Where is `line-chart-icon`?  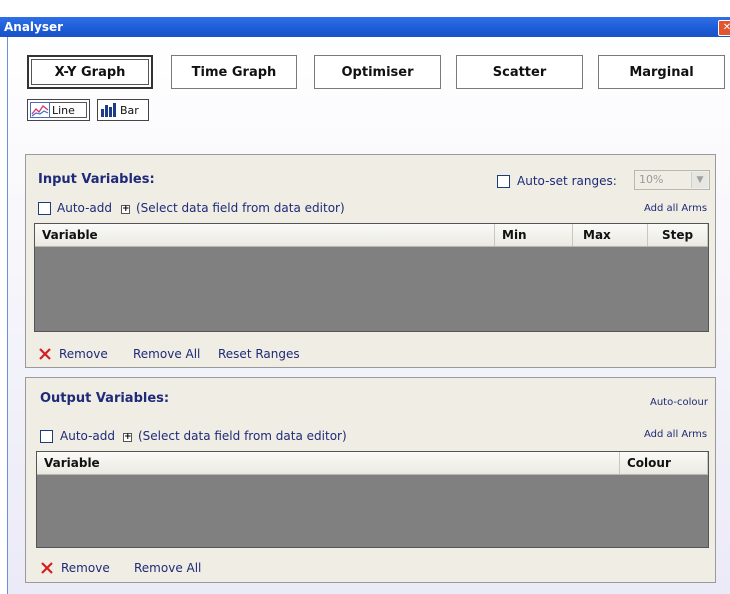
line-chart-icon is located at coordinates (40, 110).